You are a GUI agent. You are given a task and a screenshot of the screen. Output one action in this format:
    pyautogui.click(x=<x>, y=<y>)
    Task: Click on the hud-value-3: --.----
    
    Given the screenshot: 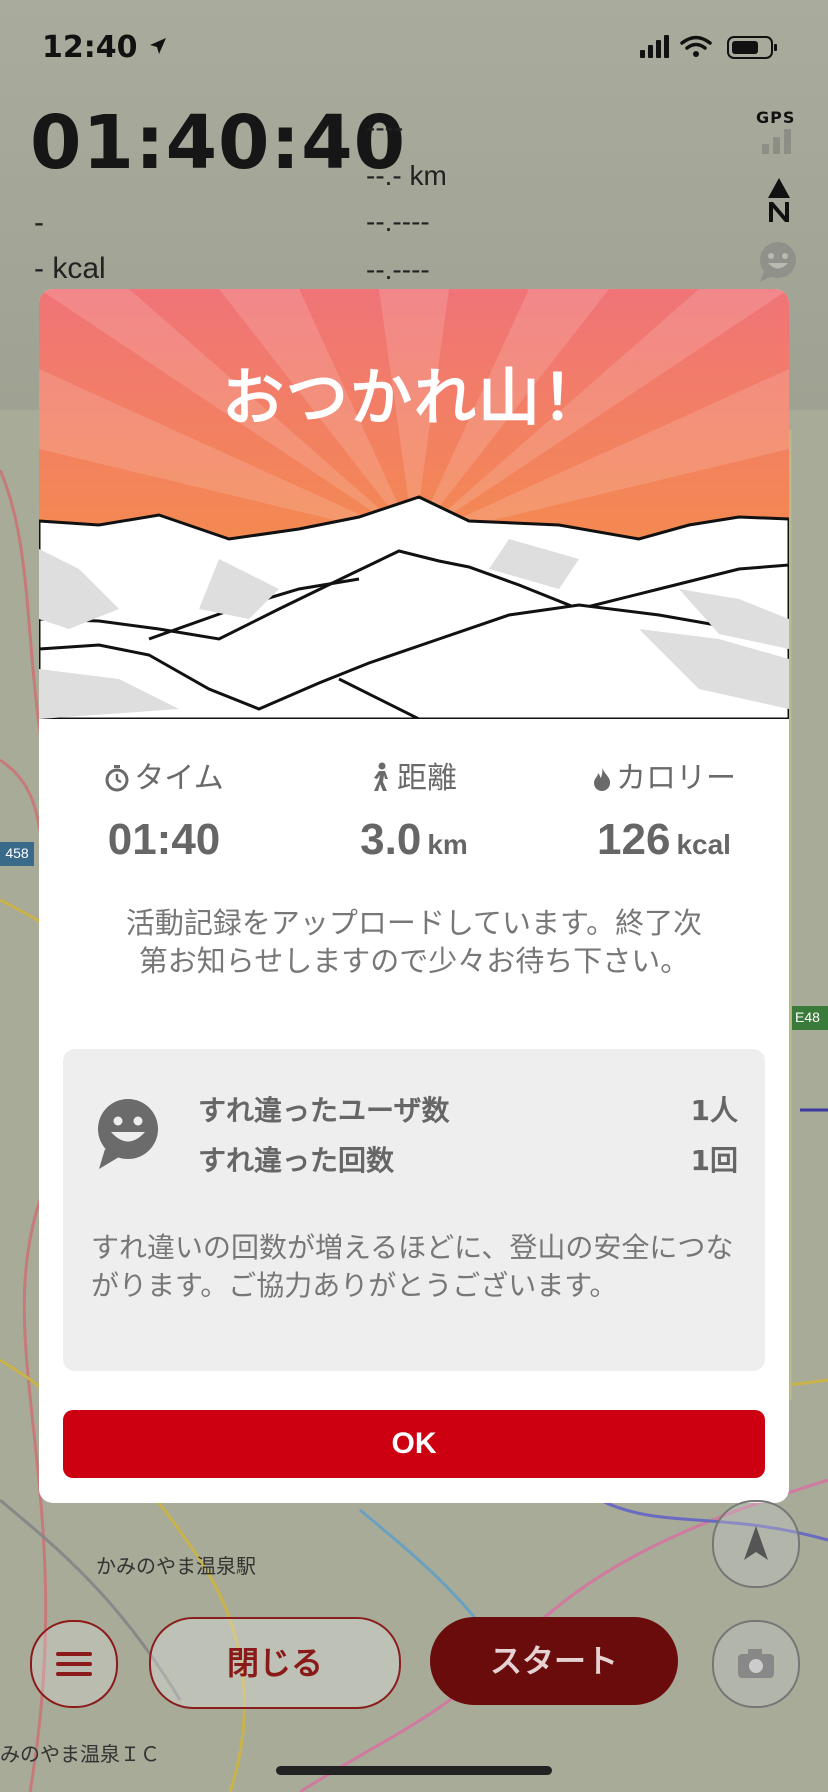 What is the action you would take?
    pyautogui.click(x=398, y=221)
    